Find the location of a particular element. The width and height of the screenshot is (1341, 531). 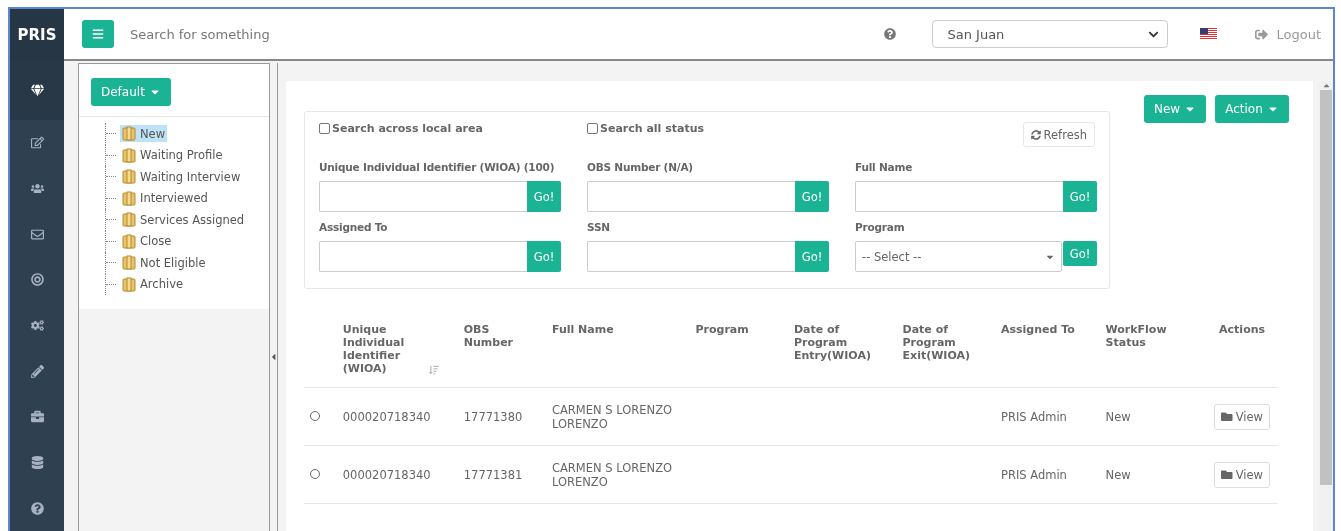

column-header: Unique Individual Identifier (WIOA) is located at coordinates (377, 349).